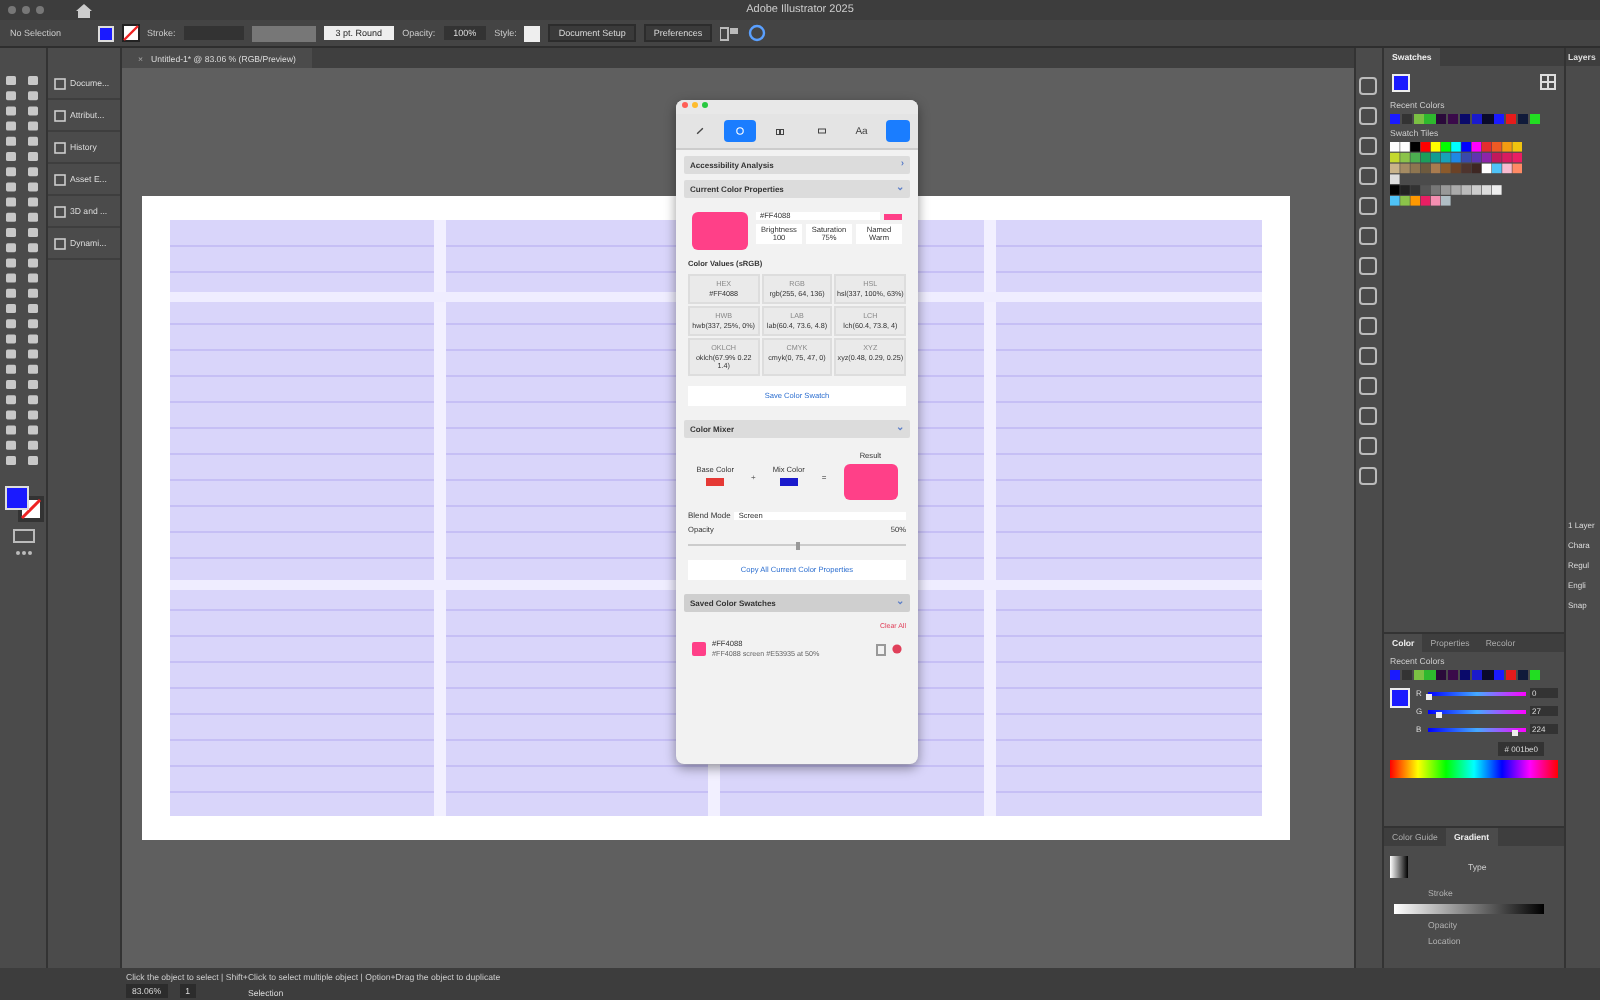  What do you see at coordinates (40, 10) in the screenshot?
I see `zoom-window-icon` at bounding box center [40, 10].